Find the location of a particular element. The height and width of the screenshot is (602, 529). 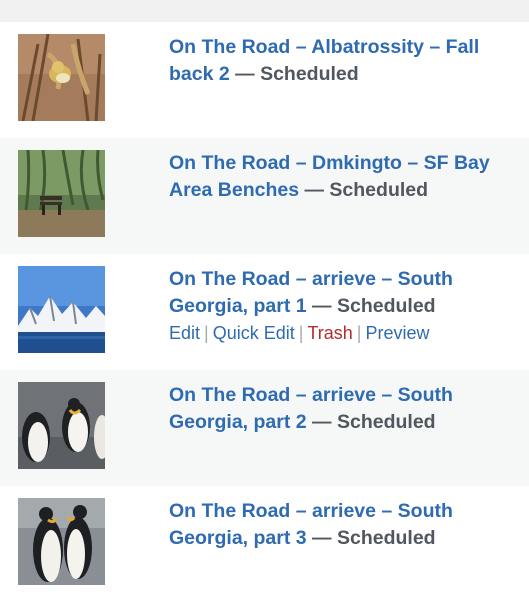

row-actions: Edit | Quick Edit | Trash | Preview is located at coordinates (299, 333).